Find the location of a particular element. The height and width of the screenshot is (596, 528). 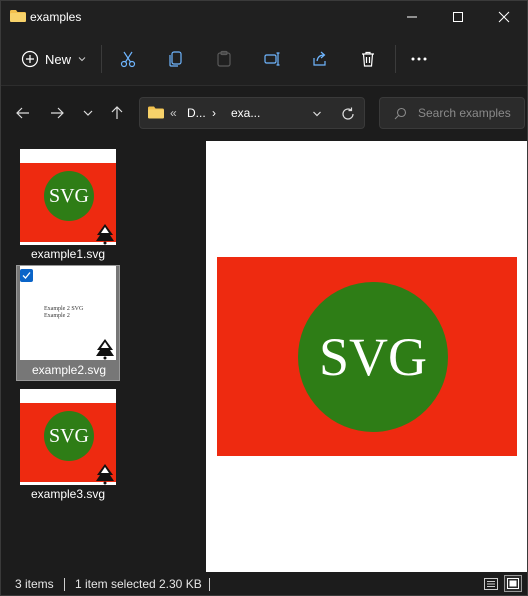

minimize-icon is located at coordinates (412, 17).